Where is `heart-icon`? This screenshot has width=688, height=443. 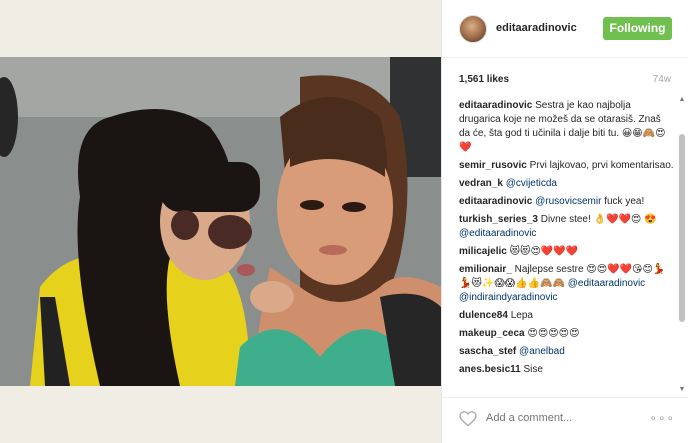
heart-icon is located at coordinates (468, 419).